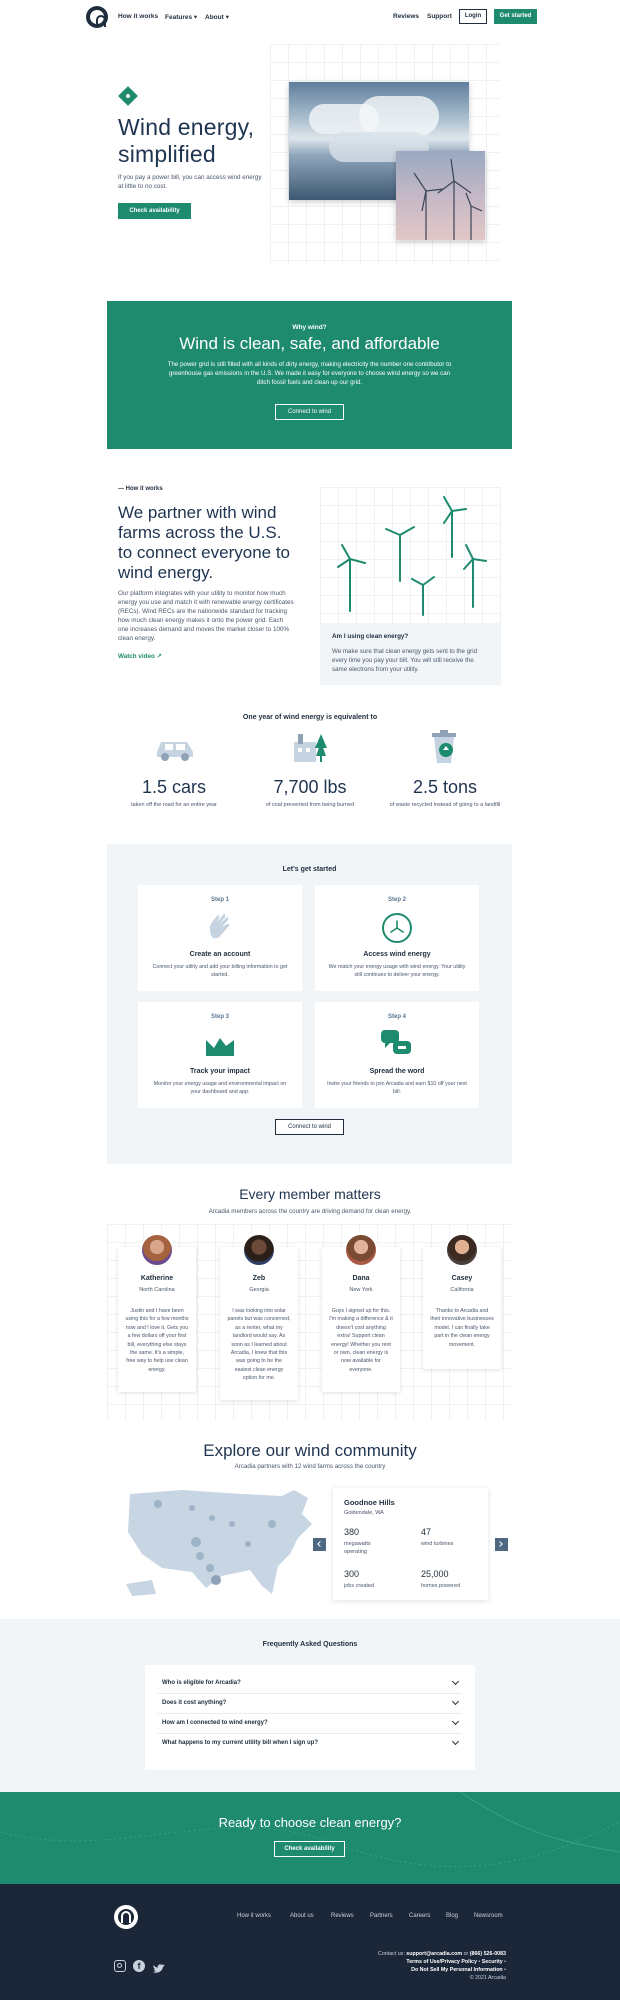  Describe the element at coordinates (441, 1962) in the screenshot. I see `terms-privacy-link: Terms of Use/Privacy Policy` at that location.